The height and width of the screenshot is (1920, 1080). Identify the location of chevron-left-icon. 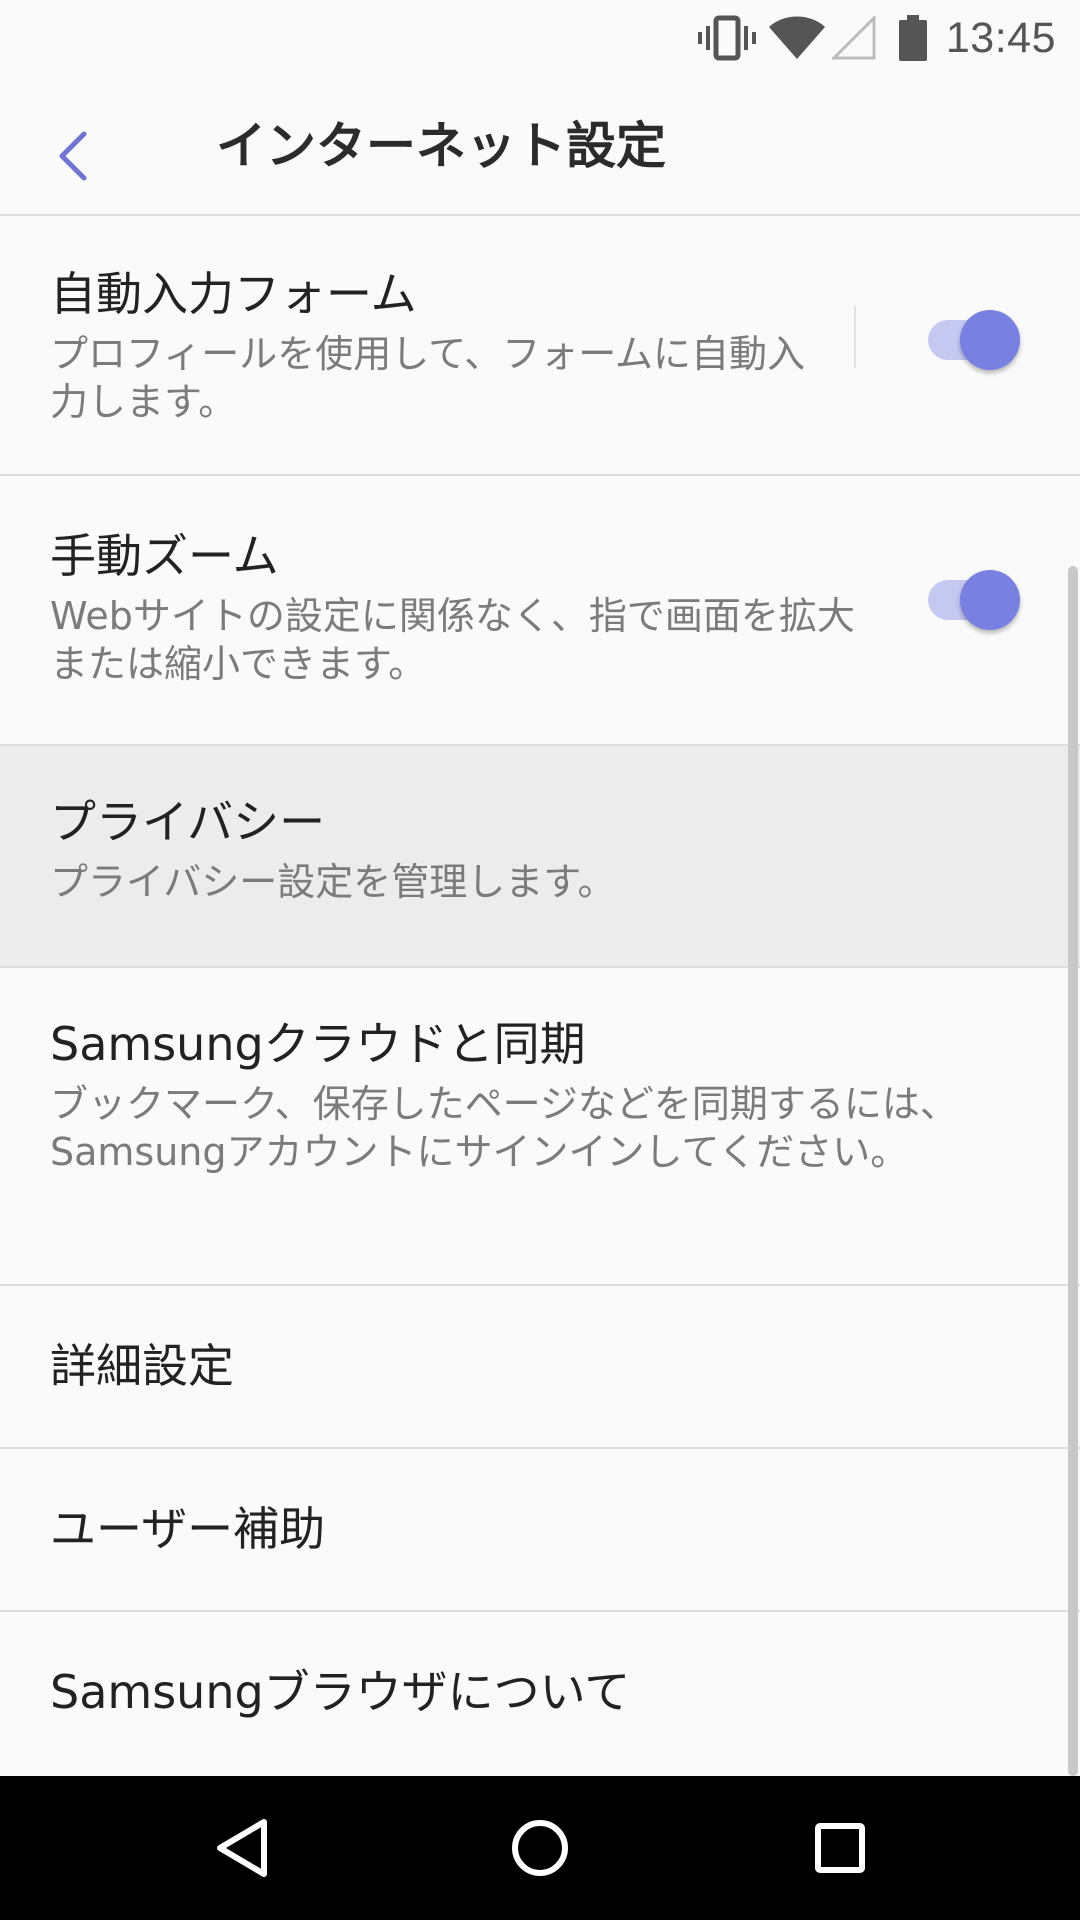
(73, 156).